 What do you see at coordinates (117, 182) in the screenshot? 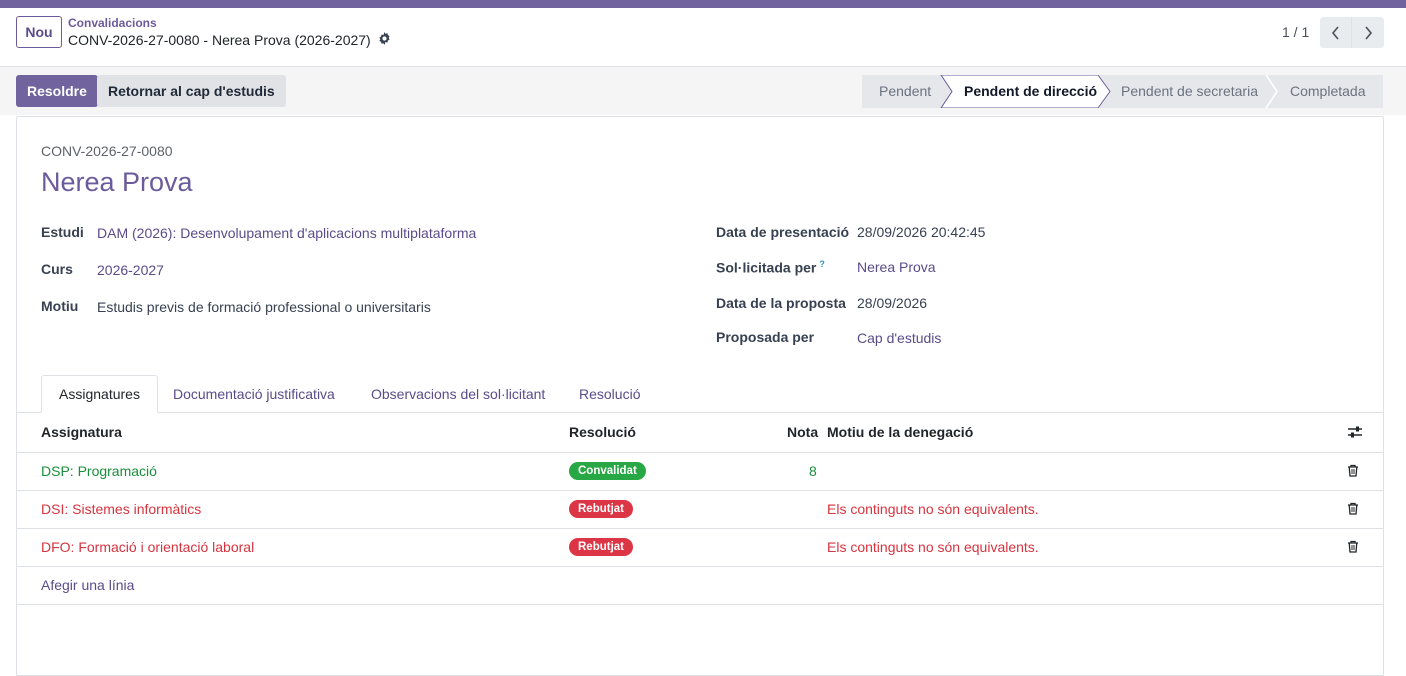
I see `record-name: Nerea Prova` at bounding box center [117, 182].